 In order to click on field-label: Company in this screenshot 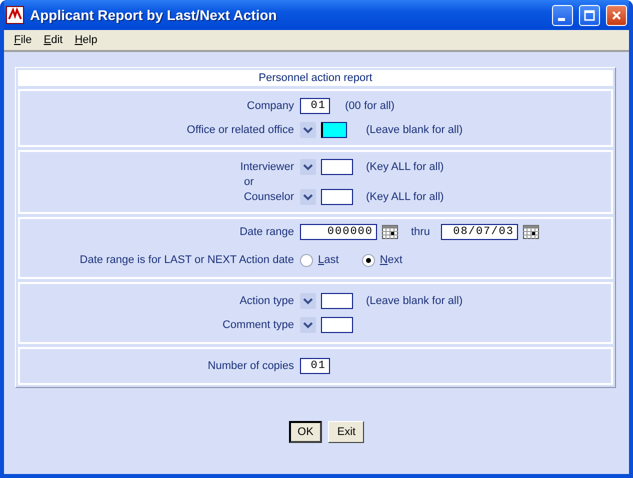, I will do `click(270, 106)`.